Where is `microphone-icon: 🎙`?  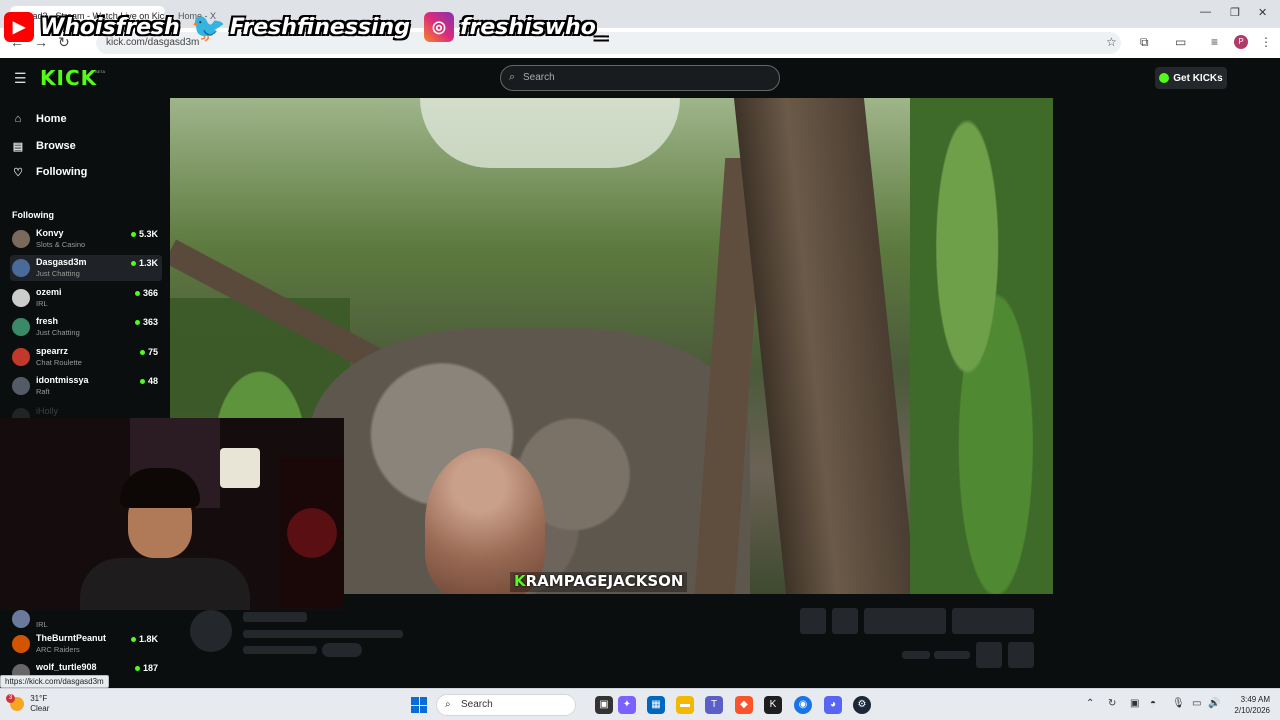 microphone-icon: 🎙 is located at coordinates (1178, 703).